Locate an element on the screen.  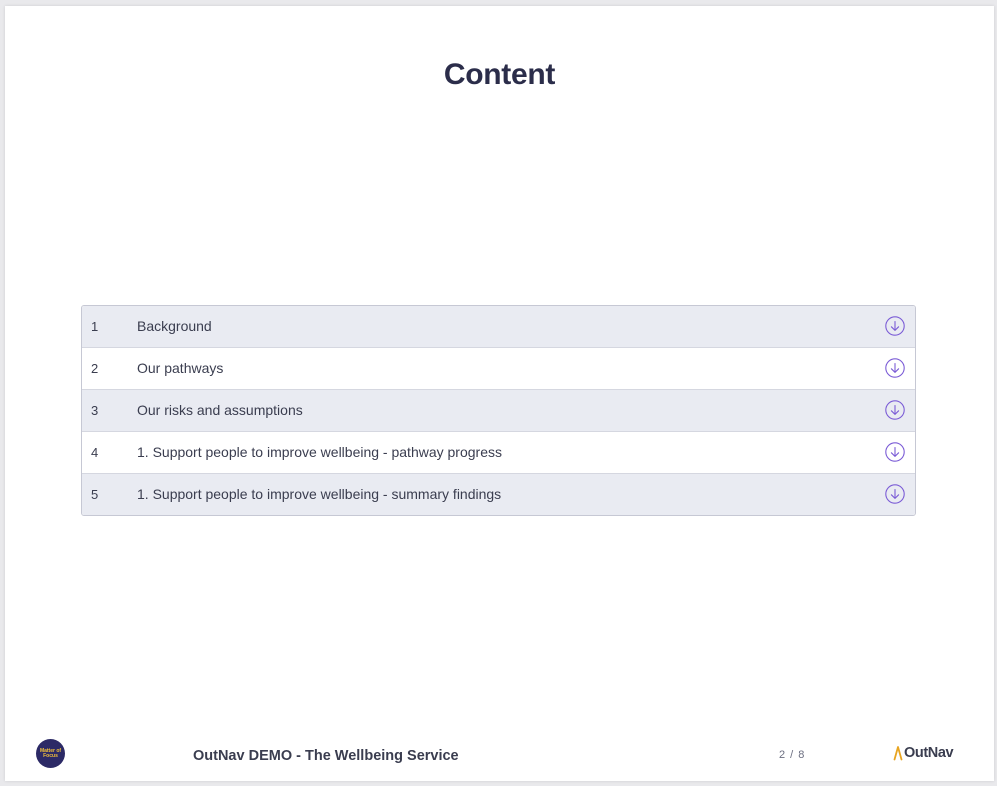
outnav-brand-logo: OutNav is located at coordinates (923, 753).